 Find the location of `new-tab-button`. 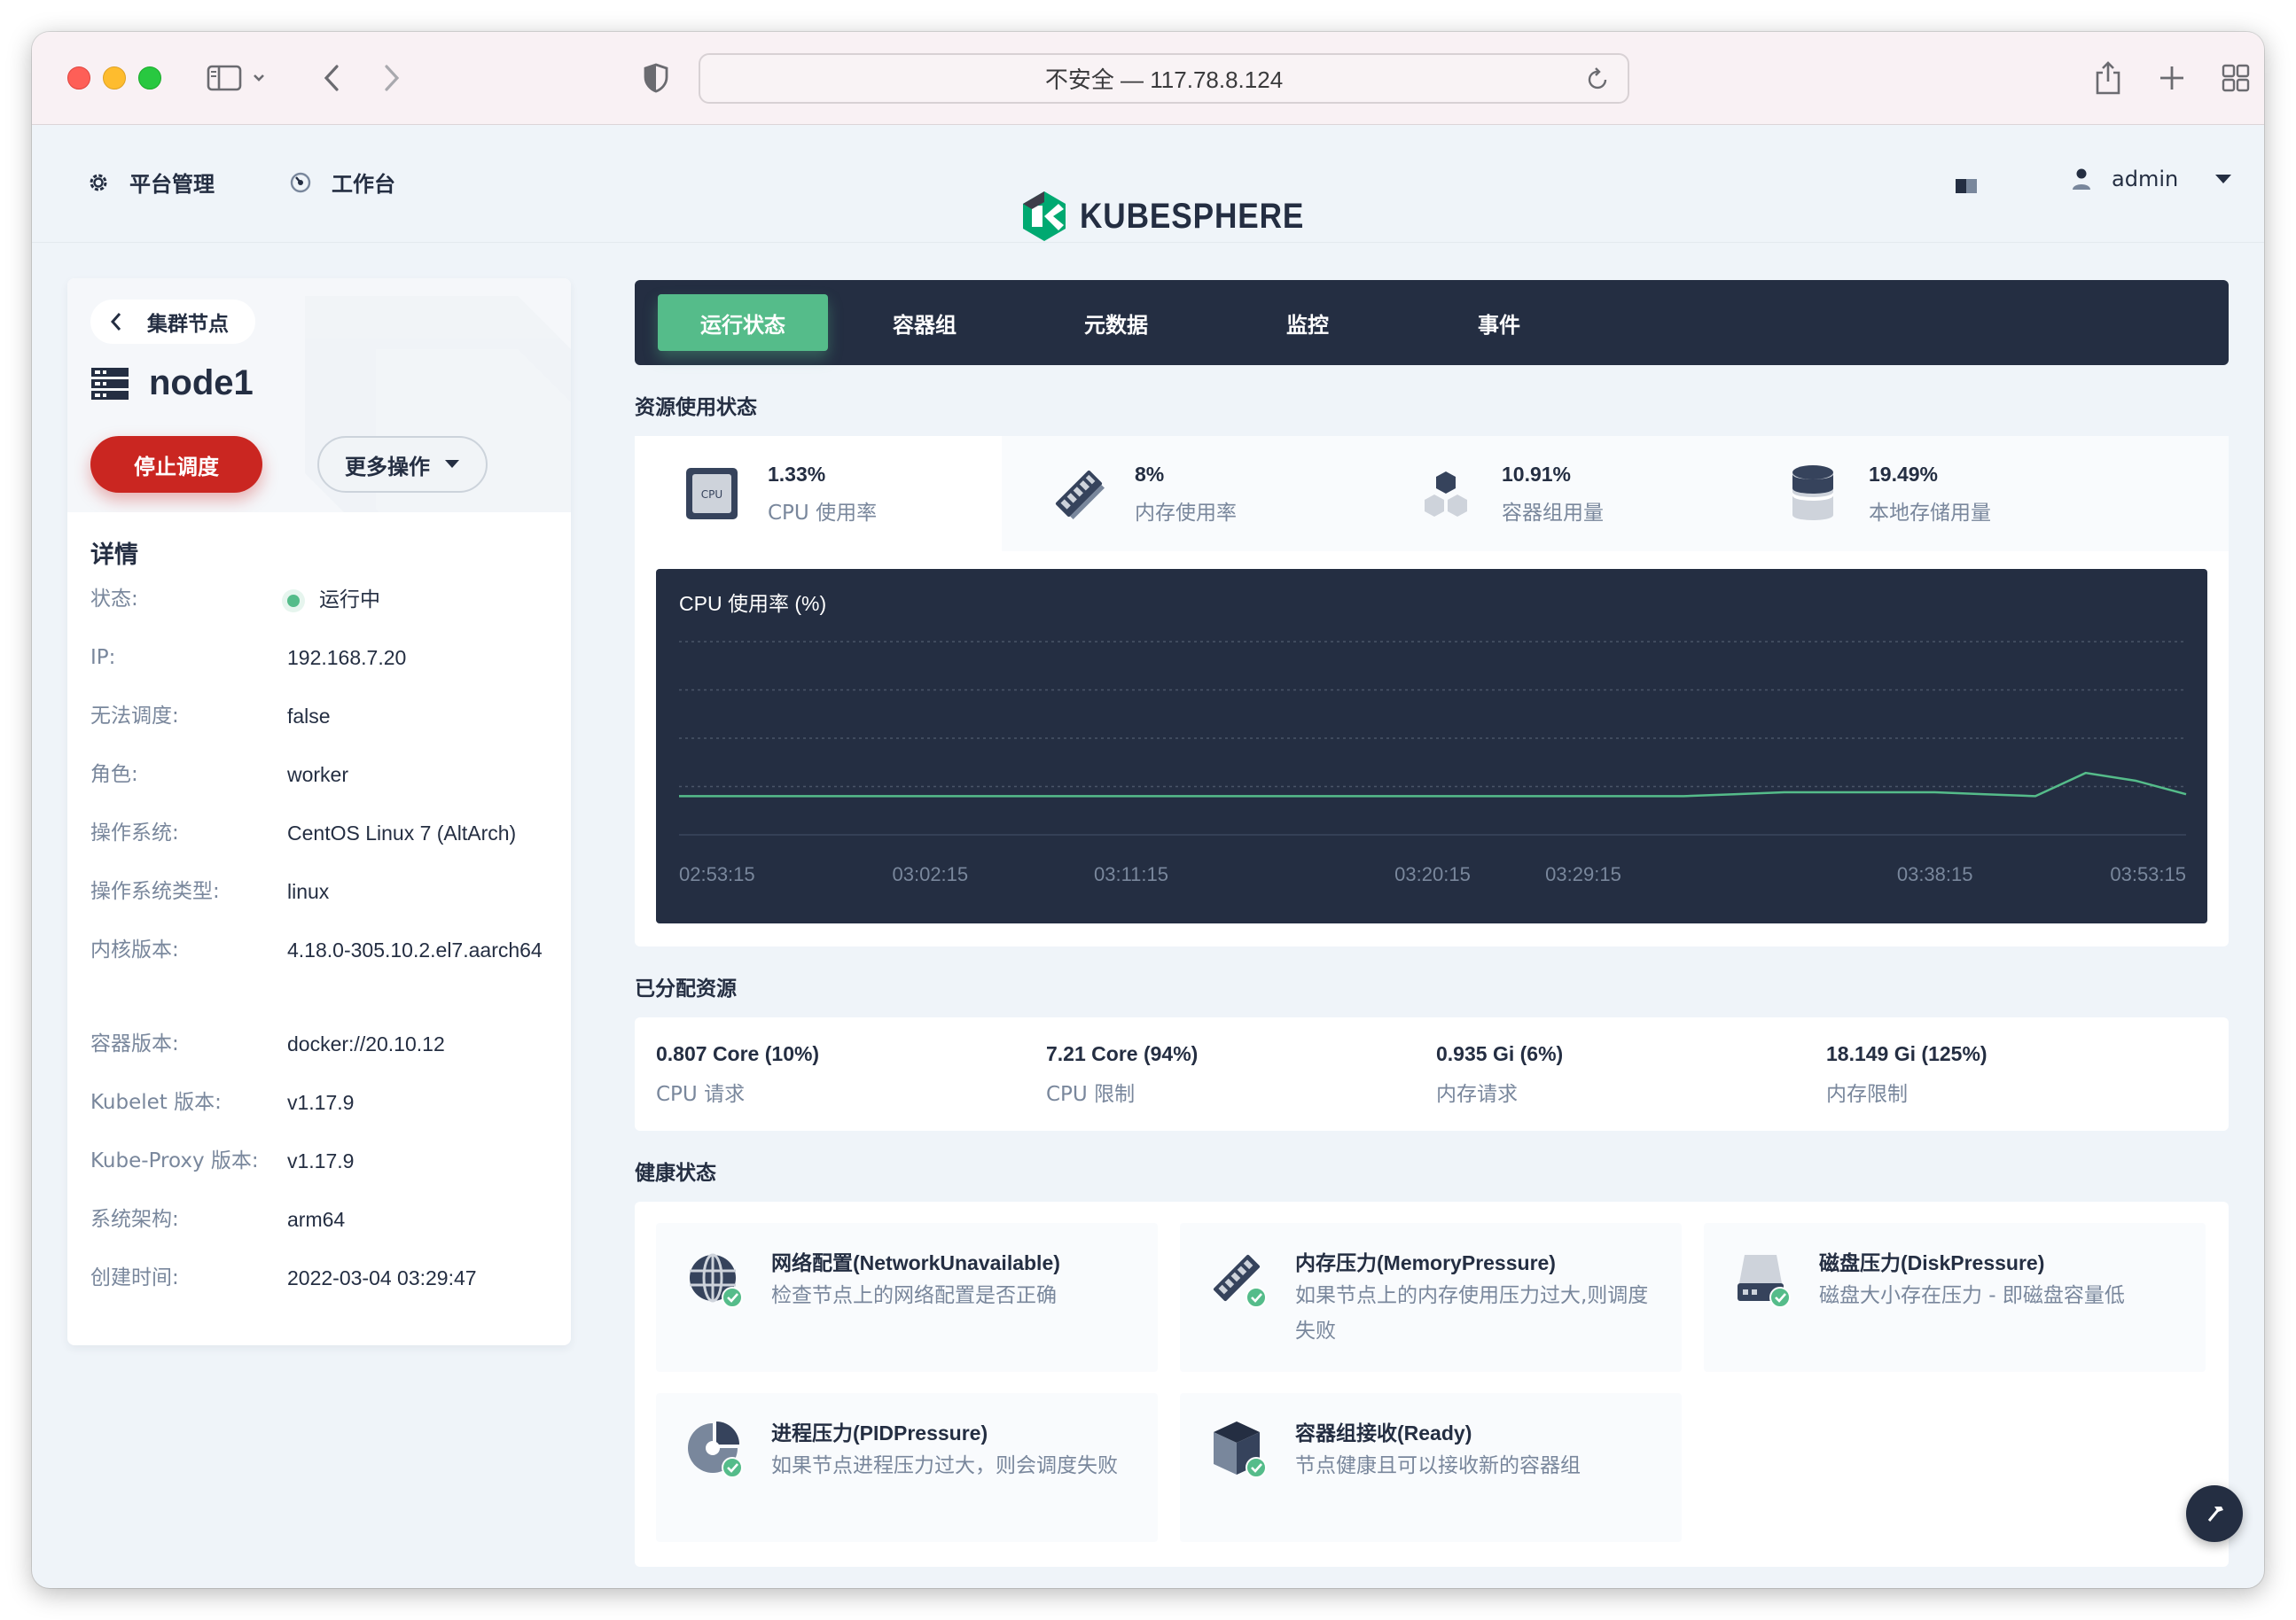

new-tab-button is located at coordinates (2171, 78).